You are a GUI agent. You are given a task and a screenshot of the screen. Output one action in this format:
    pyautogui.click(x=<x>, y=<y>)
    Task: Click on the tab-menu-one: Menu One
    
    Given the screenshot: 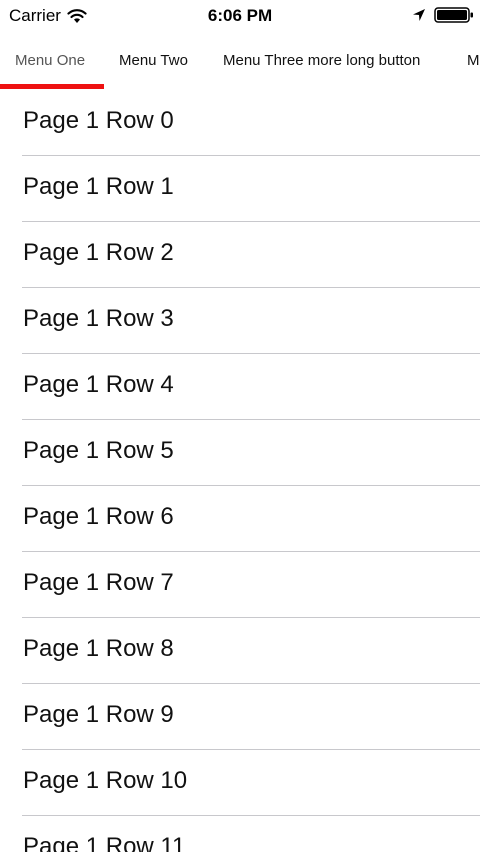 What is the action you would take?
    pyautogui.click(x=50, y=60)
    